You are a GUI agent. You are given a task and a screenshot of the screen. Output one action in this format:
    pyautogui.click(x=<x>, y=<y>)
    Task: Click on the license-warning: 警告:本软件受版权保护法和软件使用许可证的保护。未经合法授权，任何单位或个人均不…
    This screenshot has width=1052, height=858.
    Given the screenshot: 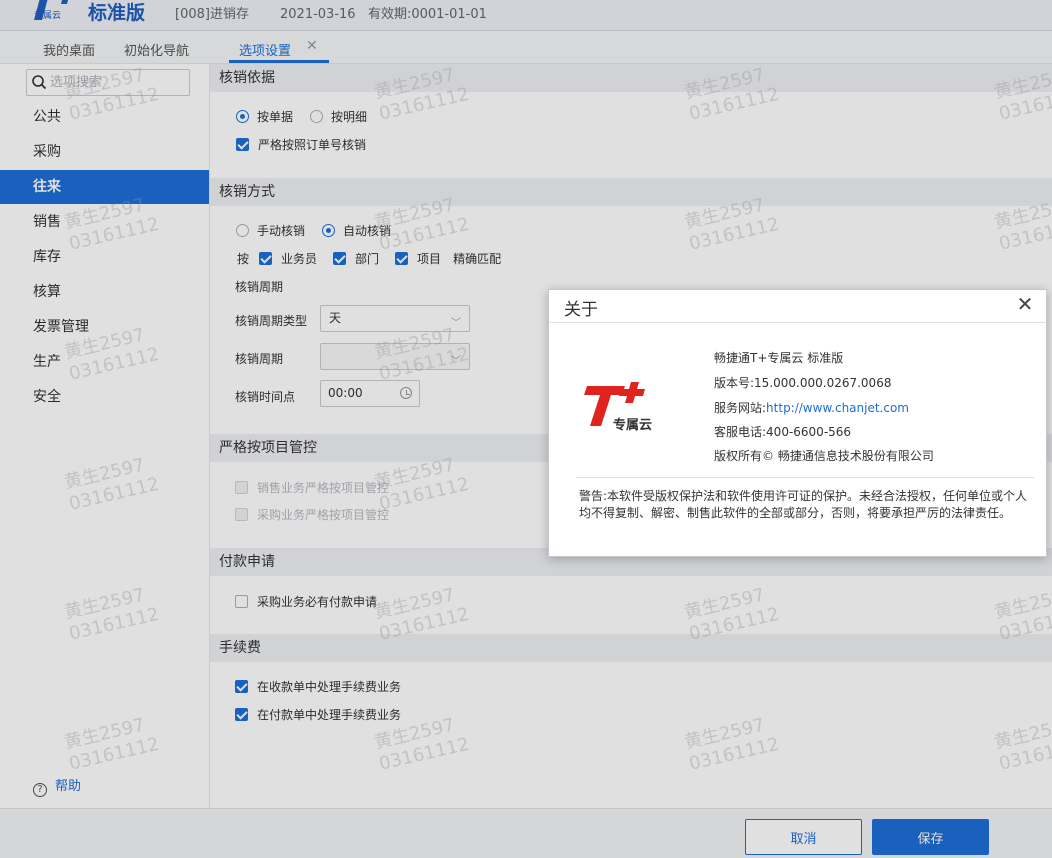 What is the action you would take?
    pyautogui.click(x=803, y=504)
    